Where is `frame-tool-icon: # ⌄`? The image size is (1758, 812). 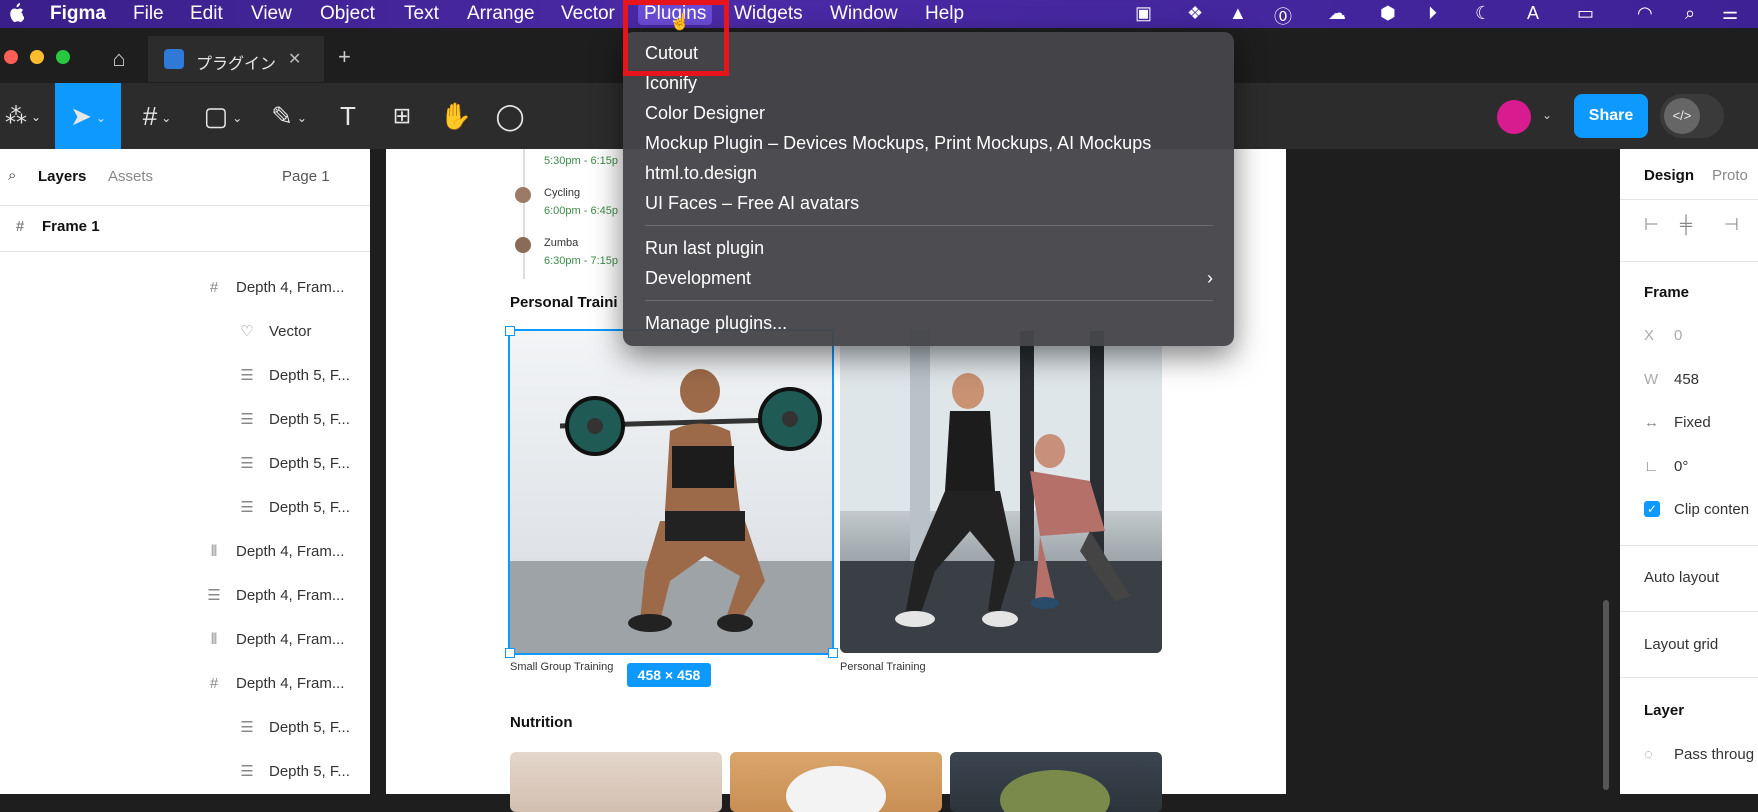 frame-tool-icon: # ⌄ is located at coordinates (157, 116).